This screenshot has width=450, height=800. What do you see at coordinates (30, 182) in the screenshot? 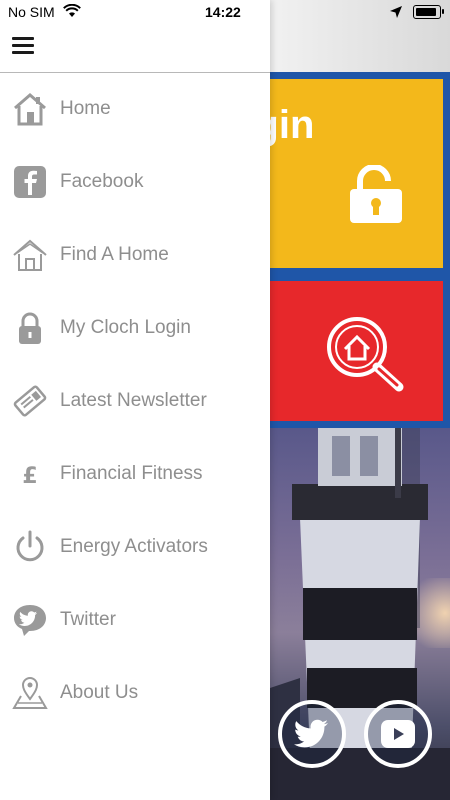
I see `facebook-icon` at bounding box center [30, 182].